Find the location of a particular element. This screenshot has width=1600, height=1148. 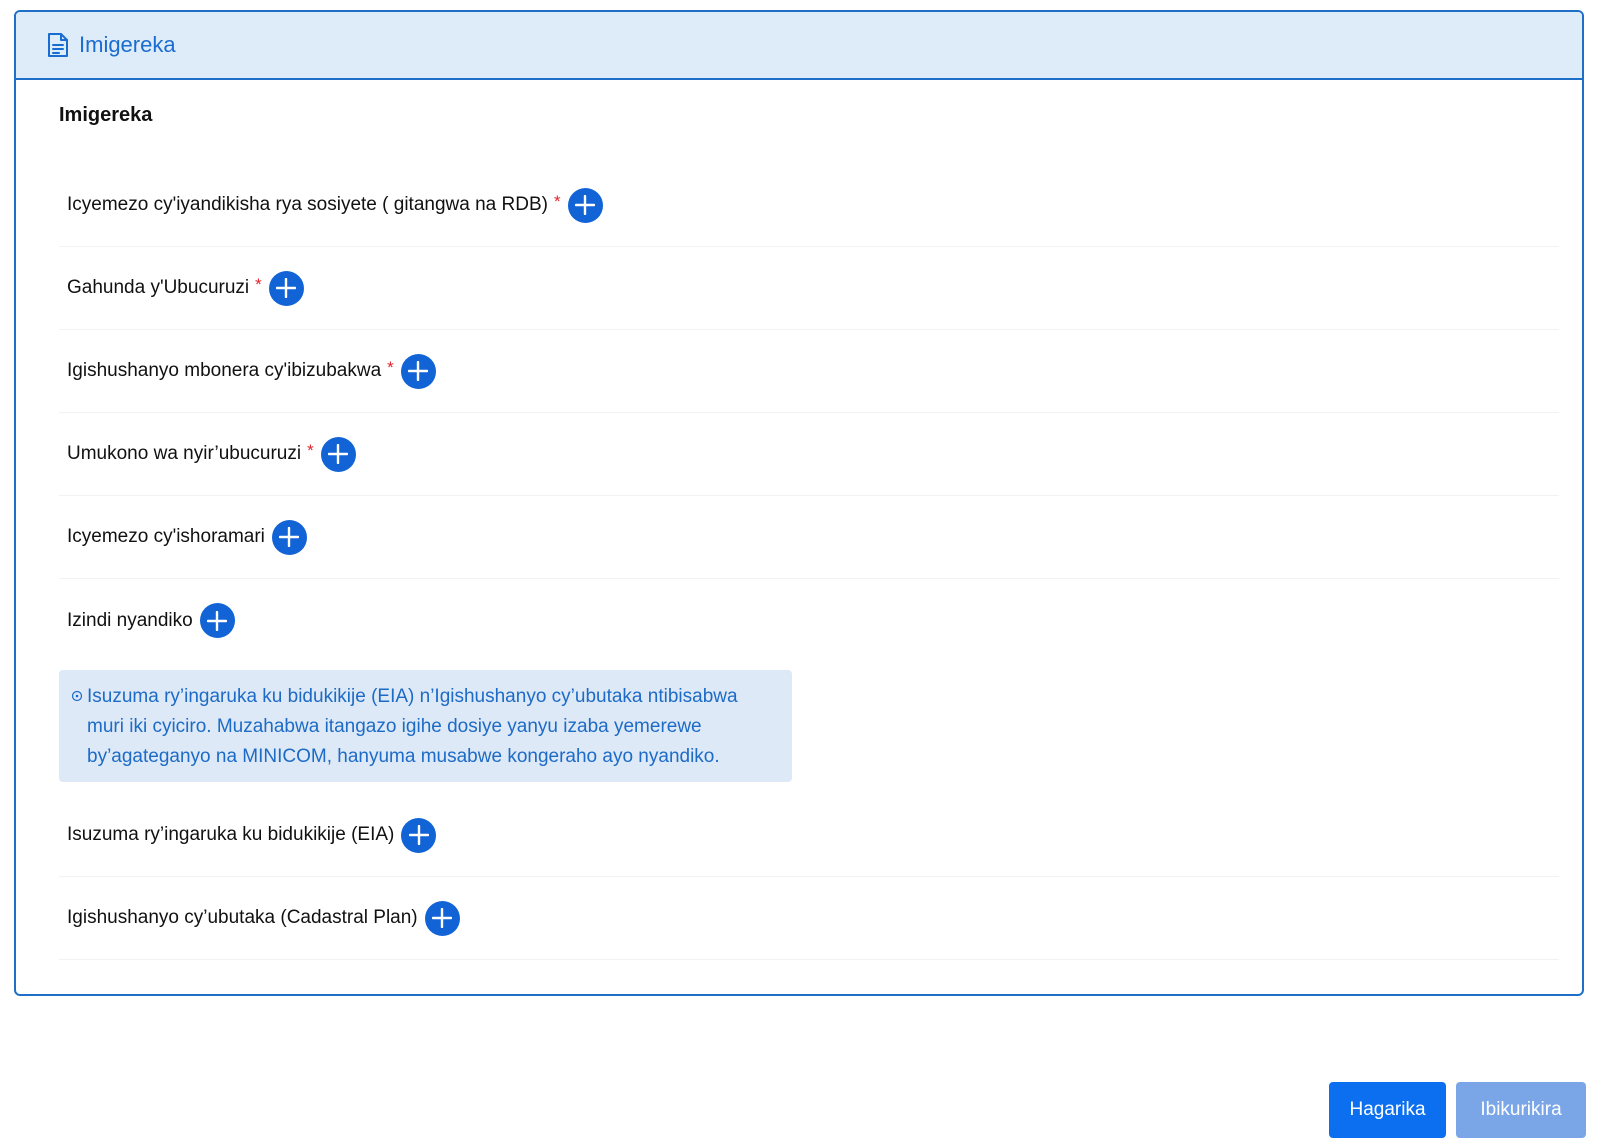

document-label: Igishushanyo cy’ubutaka (Cadastral Plan) is located at coordinates (242, 917).